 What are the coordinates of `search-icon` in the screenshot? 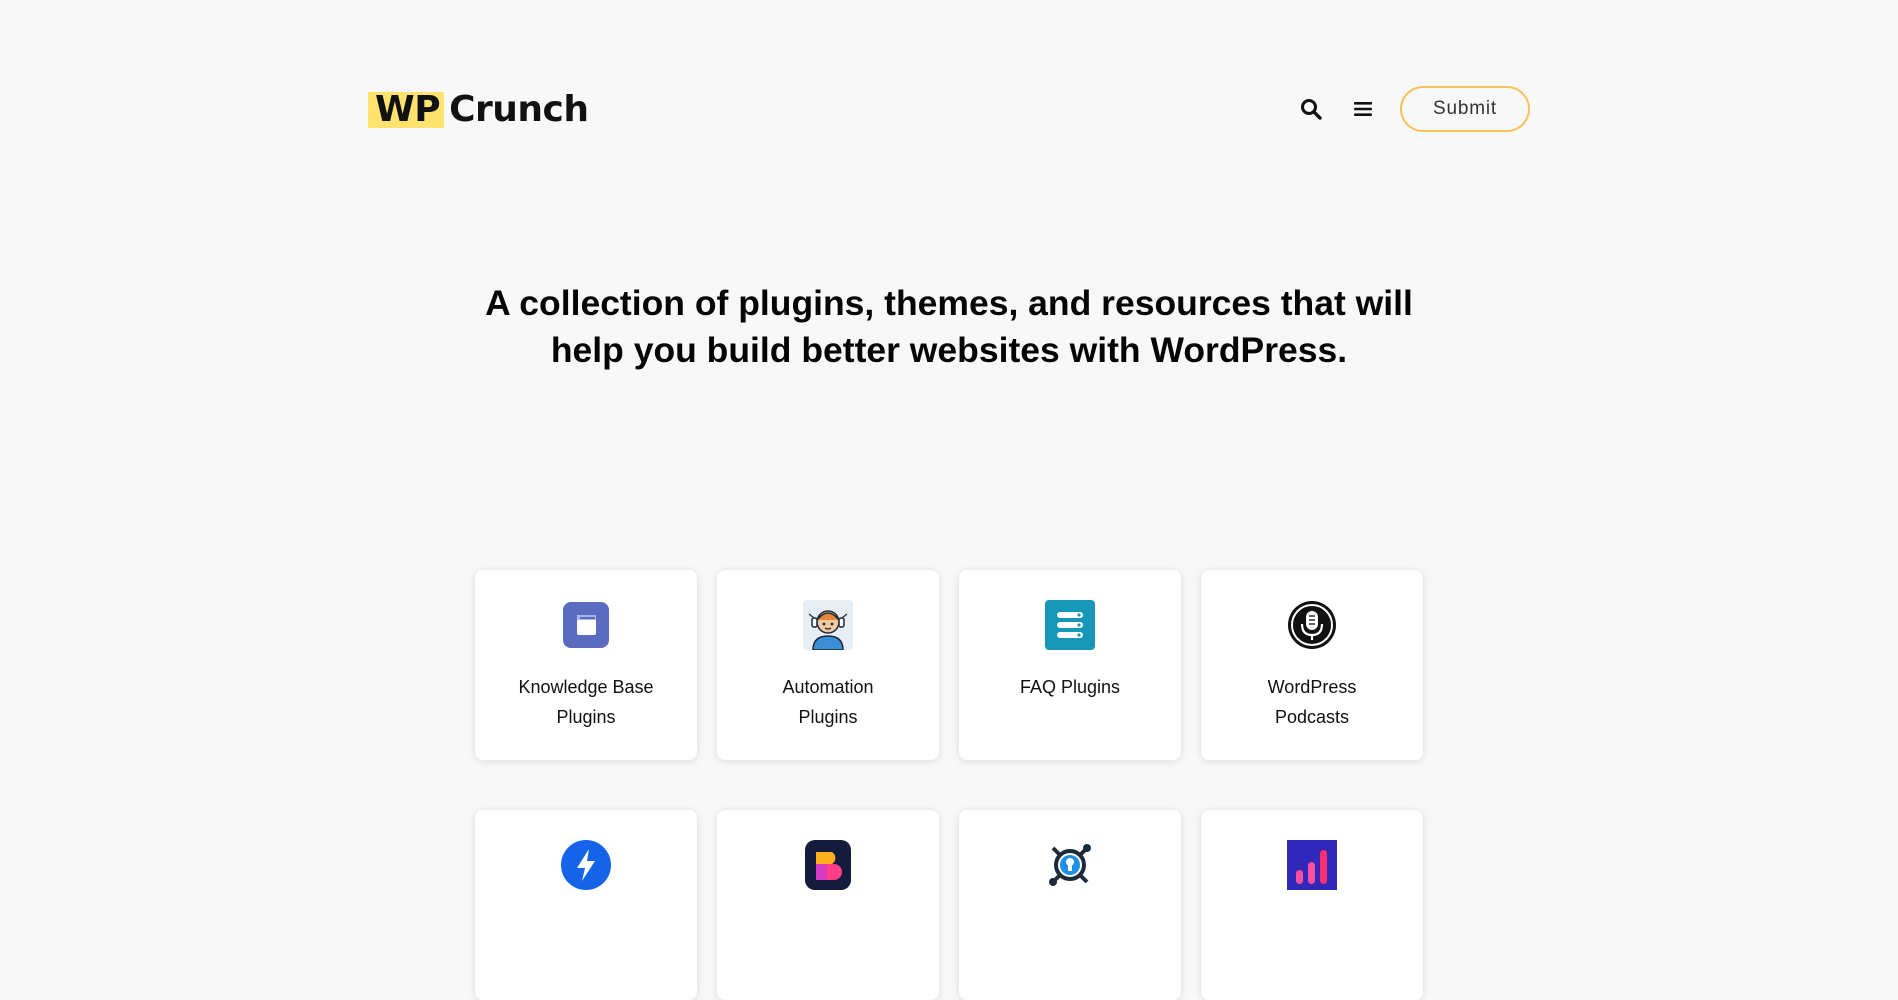 It's located at (1311, 109).